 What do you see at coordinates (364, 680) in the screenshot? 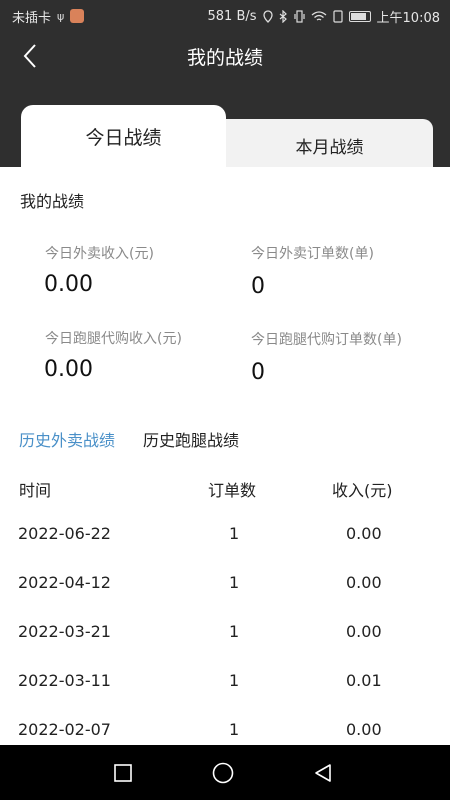
I see `row-income: 0.01` at bounding box center [364, 680].